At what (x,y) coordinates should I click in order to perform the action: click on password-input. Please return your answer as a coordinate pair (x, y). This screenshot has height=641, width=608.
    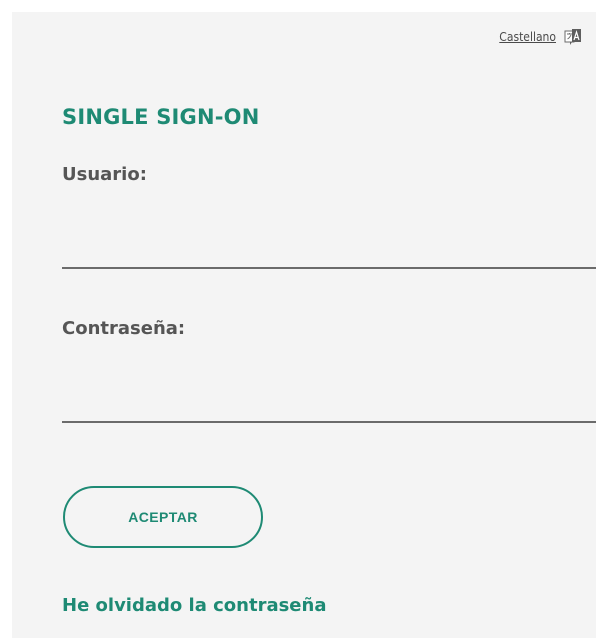
    Looking at the image, I should click on (329, 400).